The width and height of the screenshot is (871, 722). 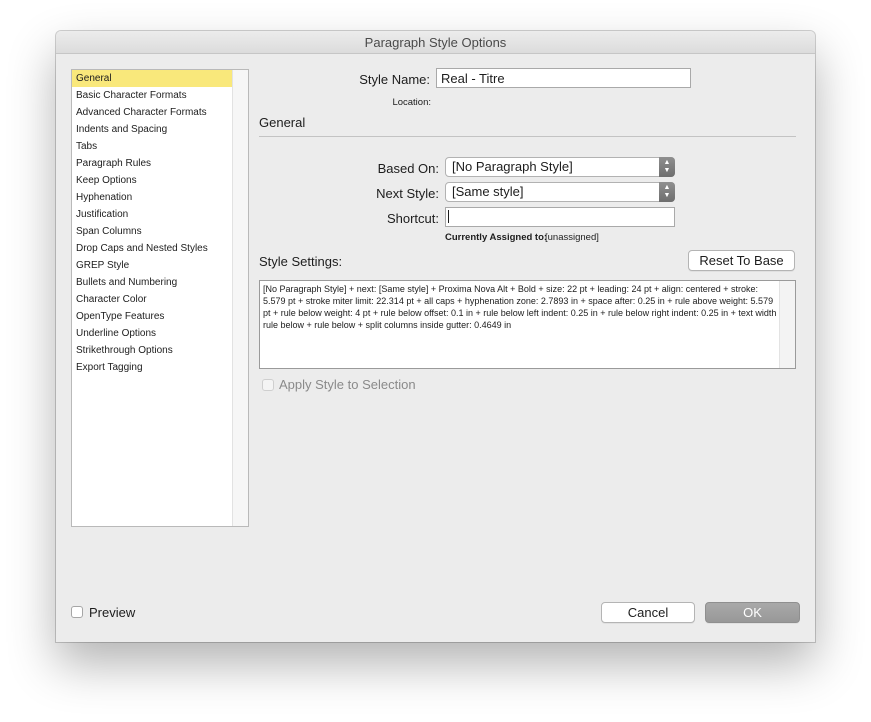 I want to click on currently-assigned-label: Currently Assigned to:, so click(x=496, y=237).